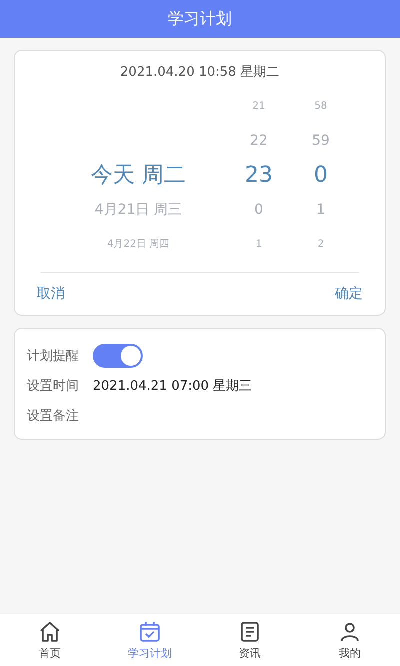 The height and width of the screenshot is (666, 400). What do you see at coordinates (259, 175) in the screenshot?
I see `hour-option: 23` at bounding box center [259, 175].